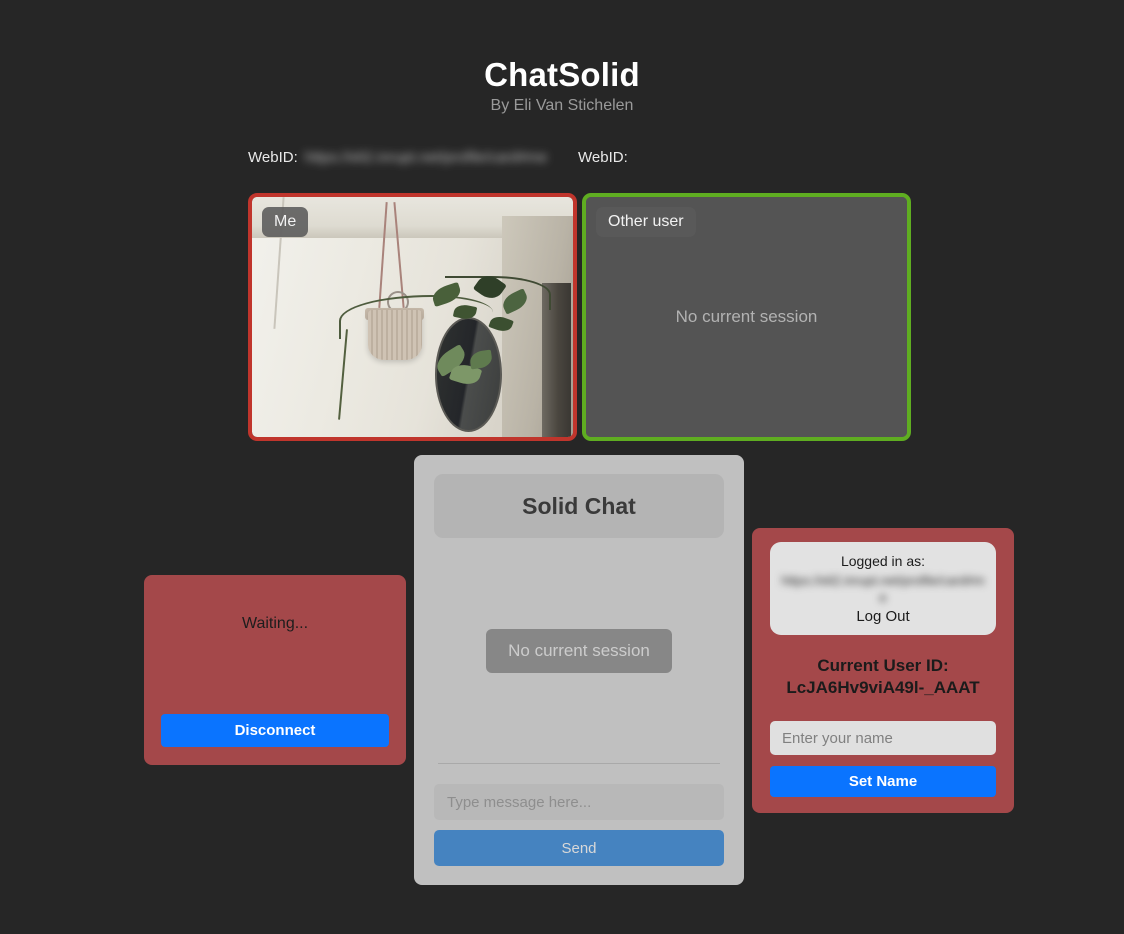 The width and height of the screenshot is (1124, 934). I want to click on video-panel-peer: No current session Other user, so click(746, 317).